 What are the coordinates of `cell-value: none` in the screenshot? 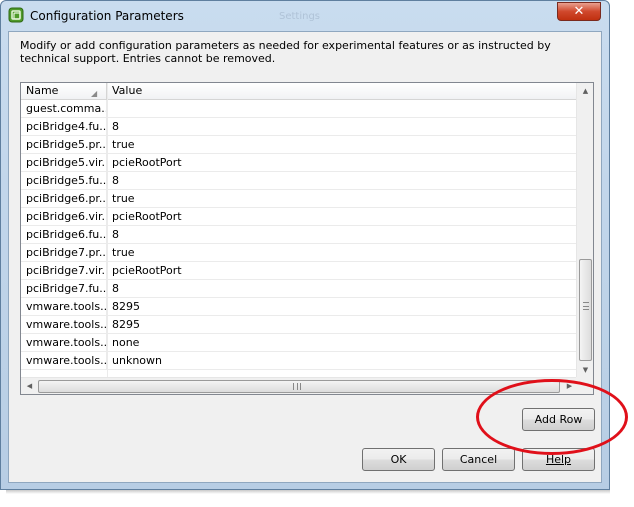 It's located at (342, 343).